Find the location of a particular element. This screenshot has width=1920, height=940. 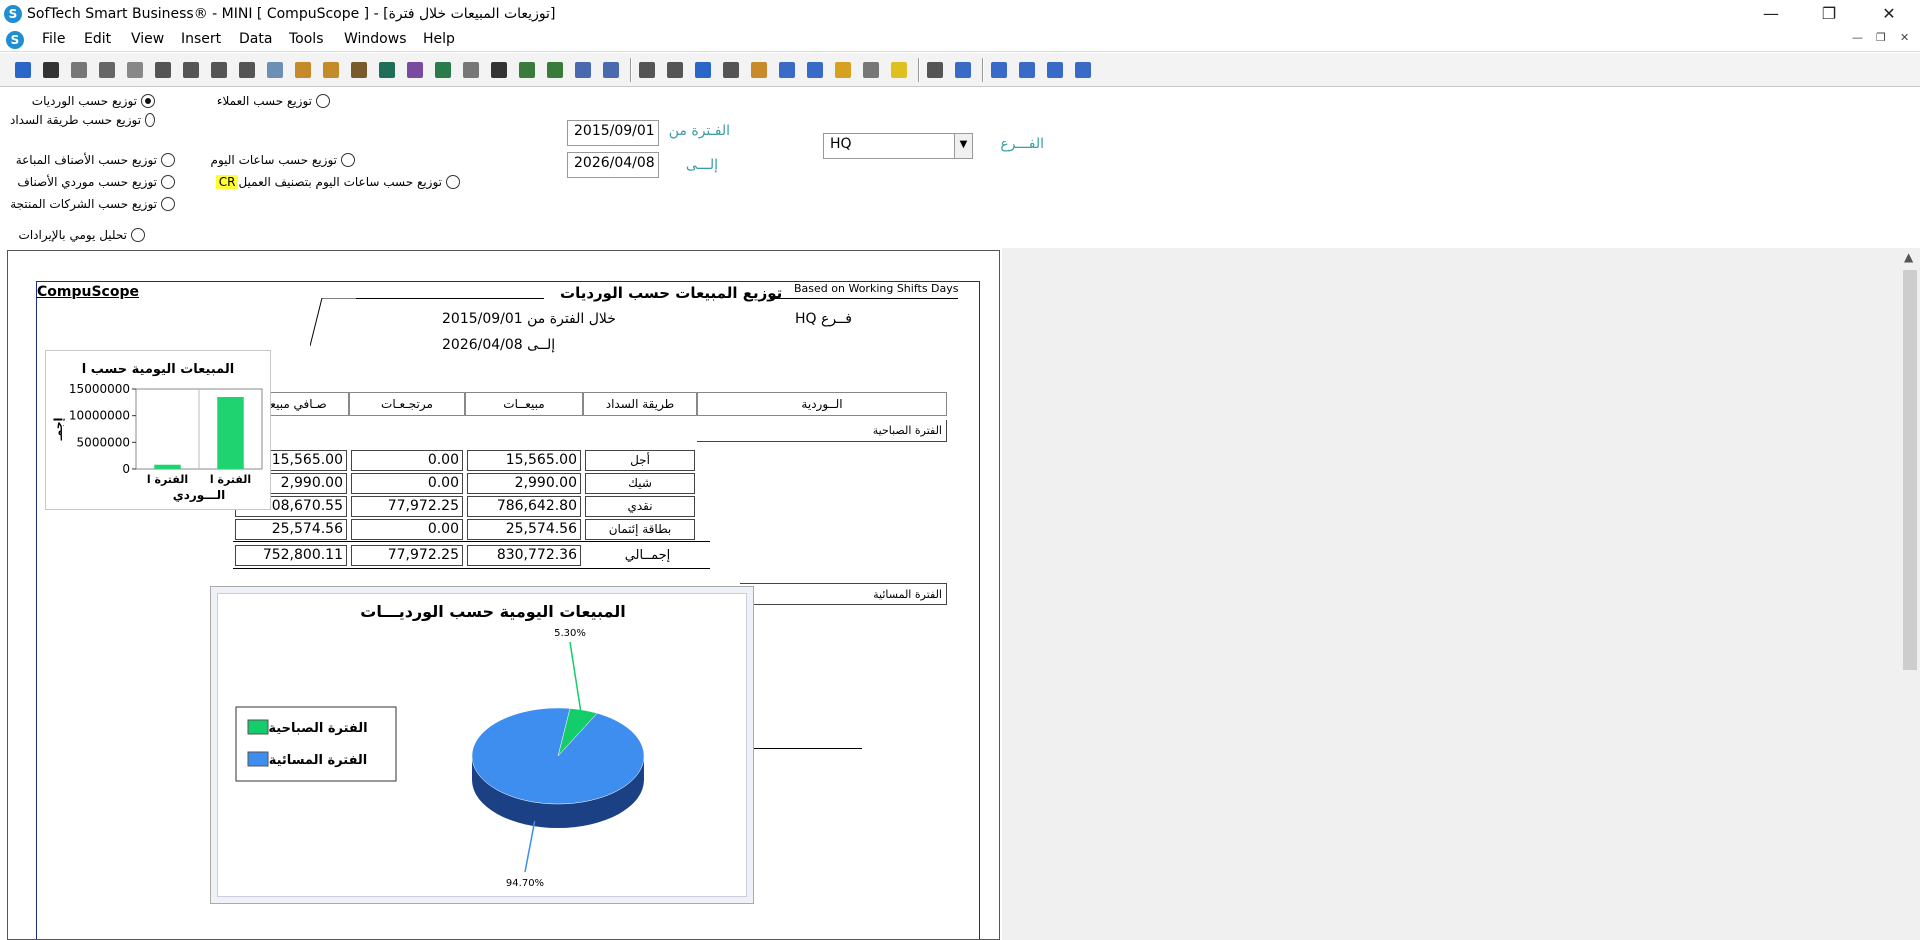

toolbar-button-24-icon is located at coordinates (675, 70).